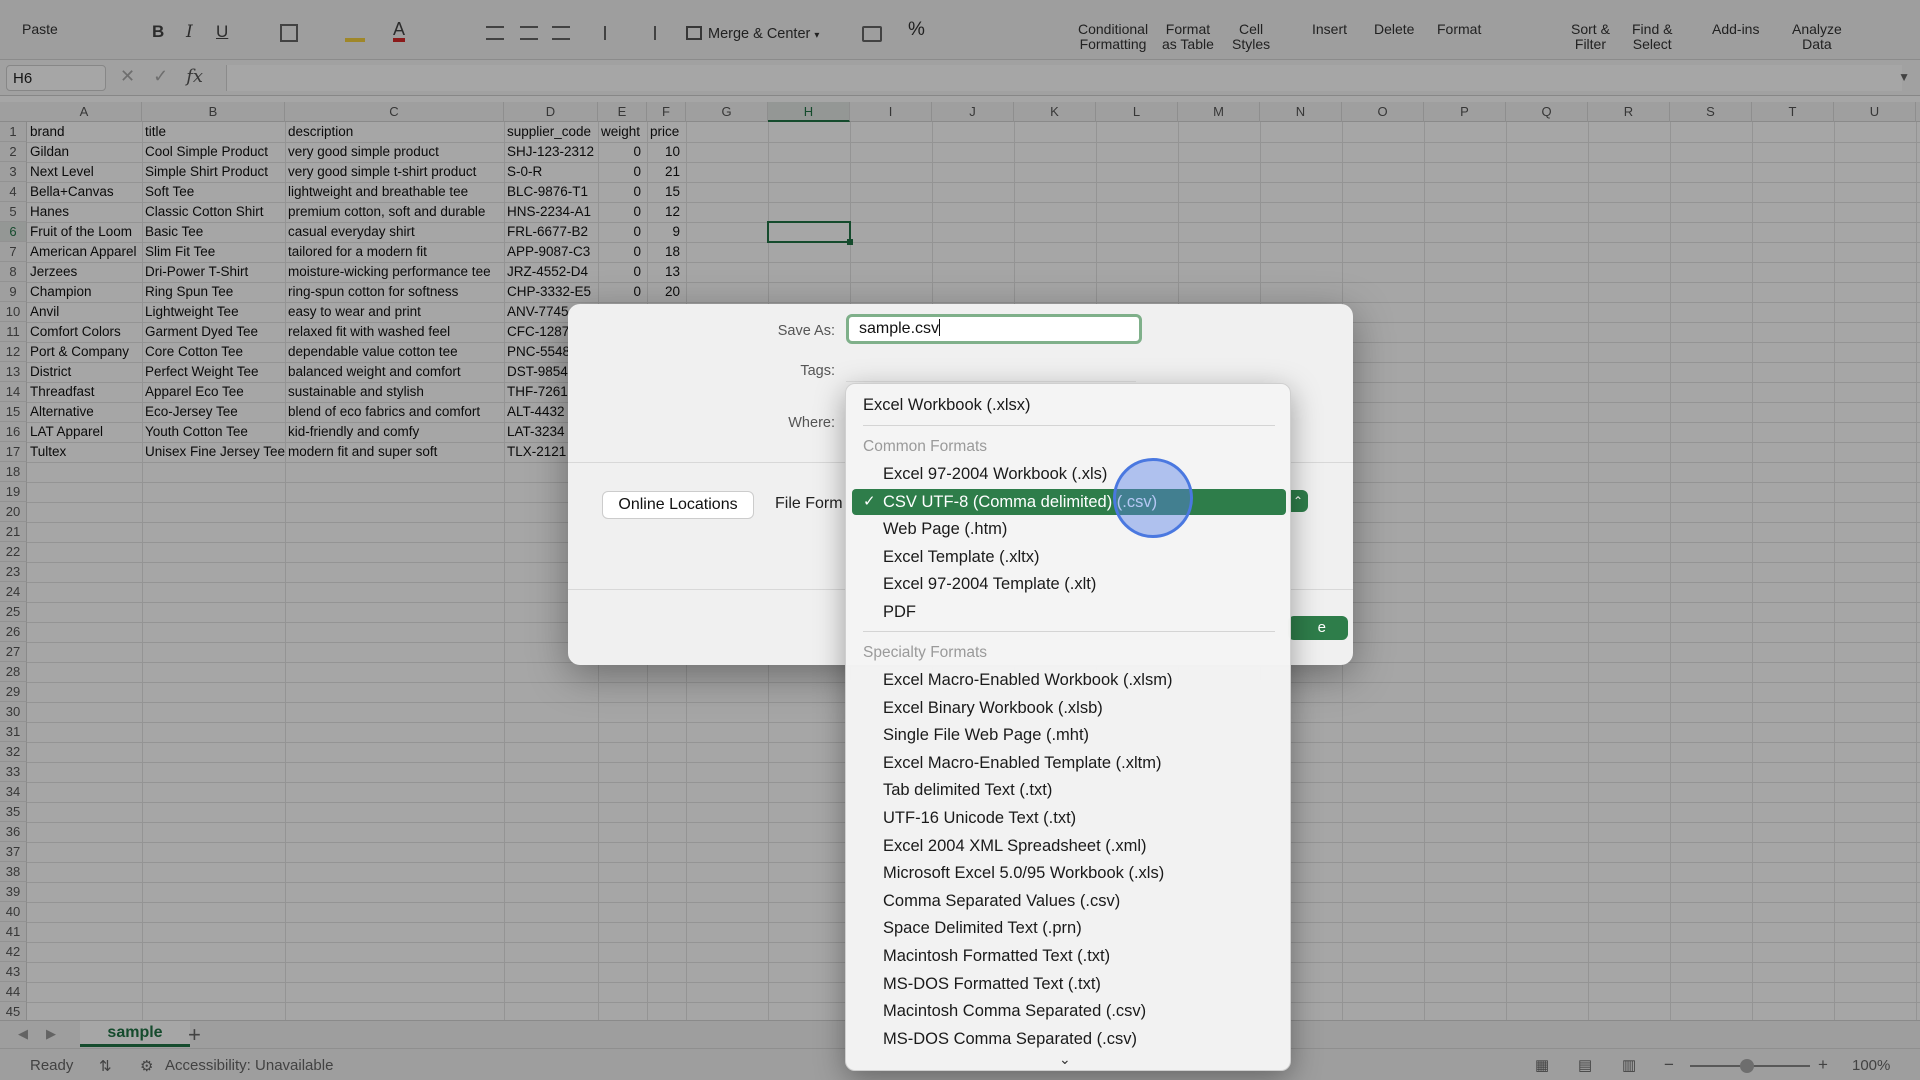 The height and width of the screenshot is (1080, 1920). I want to click on menu-item-specialty-4: Tab delimited Text (.txt), so click(1069, 790).